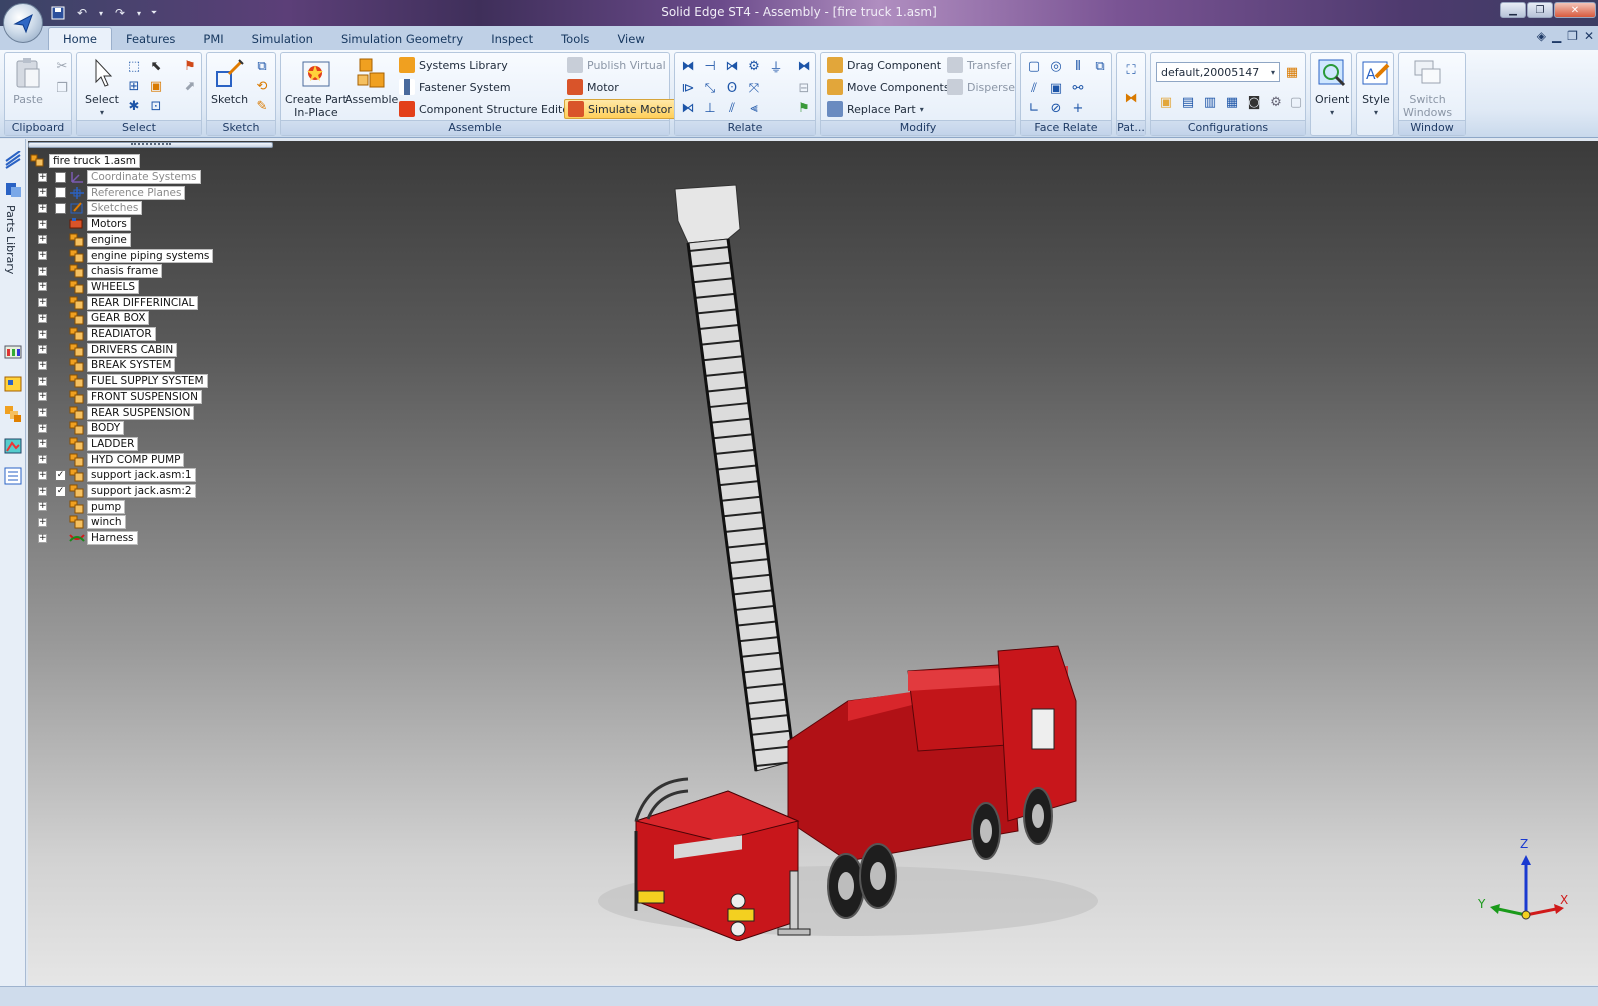 The image size is (1598, 1006). I want to click on aligned-icon: ▣, so click(1056, 88).